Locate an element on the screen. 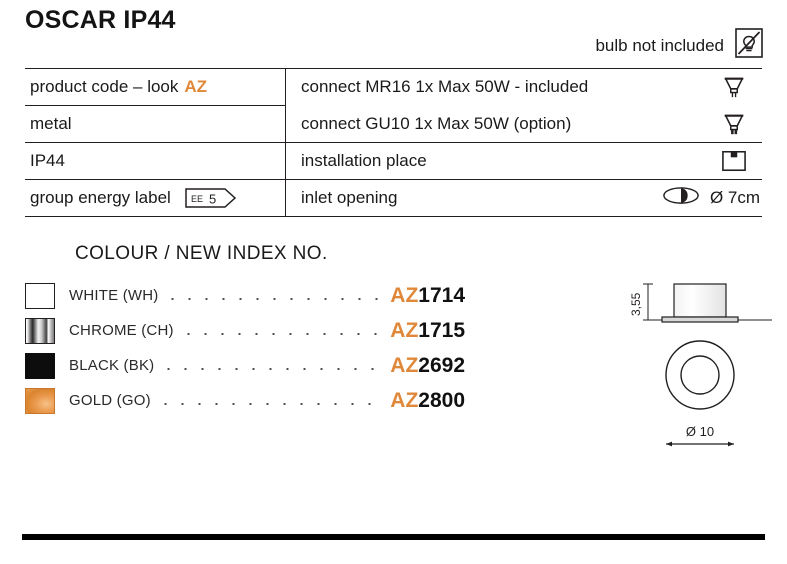 Image resolution: width=787 pixels, height=564 pixels. page-title: OSCAR IP44 is located at coordinates (100, 20).